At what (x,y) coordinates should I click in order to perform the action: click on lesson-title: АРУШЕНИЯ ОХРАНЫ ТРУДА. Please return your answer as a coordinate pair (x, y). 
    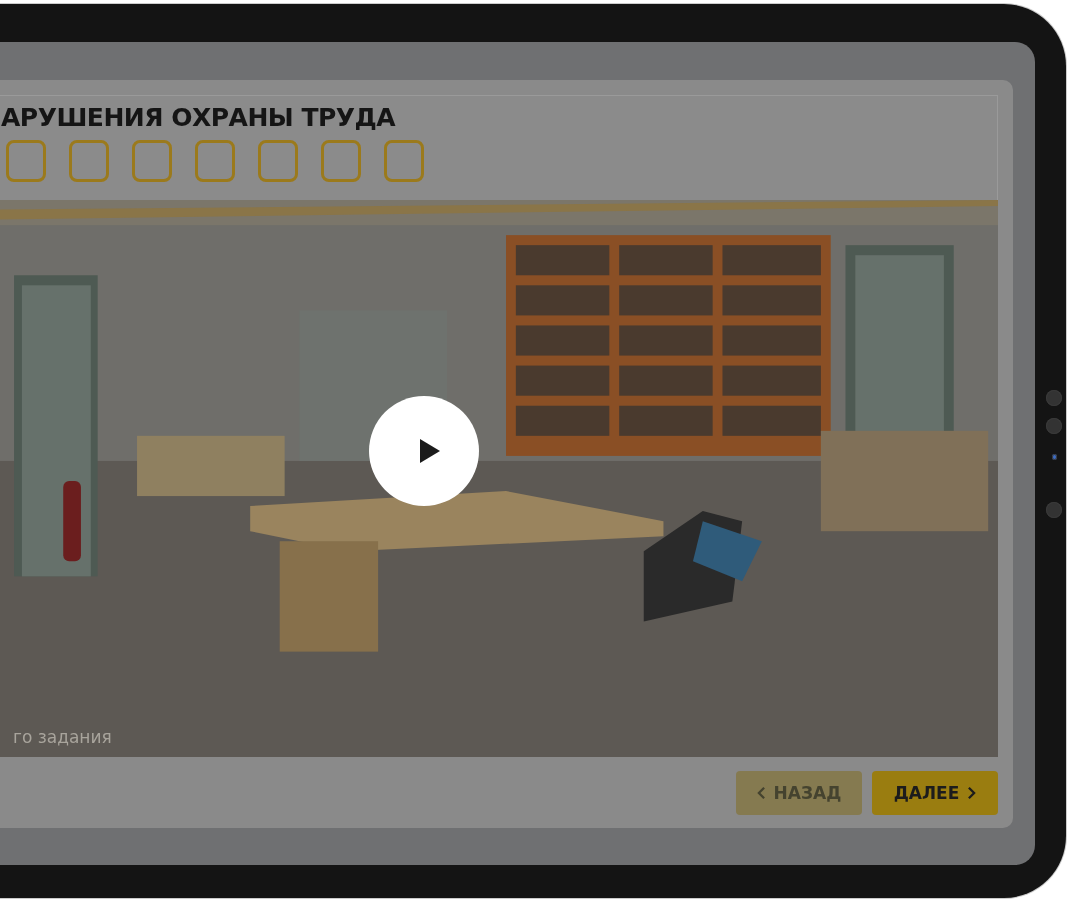
    Looking at the image, I should click on (199, 118).